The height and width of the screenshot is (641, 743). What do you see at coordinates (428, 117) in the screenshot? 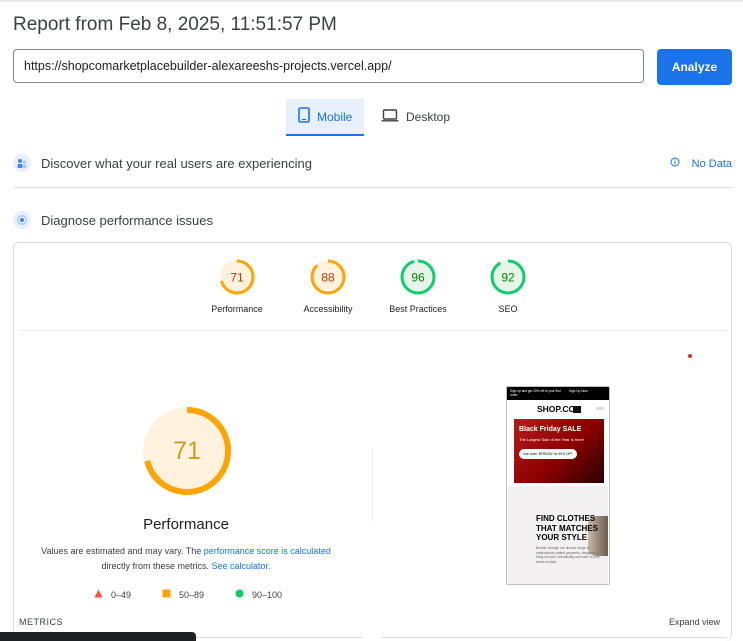
I see `tab-desktop-label: Desktop` at bounding box center [428, 117].